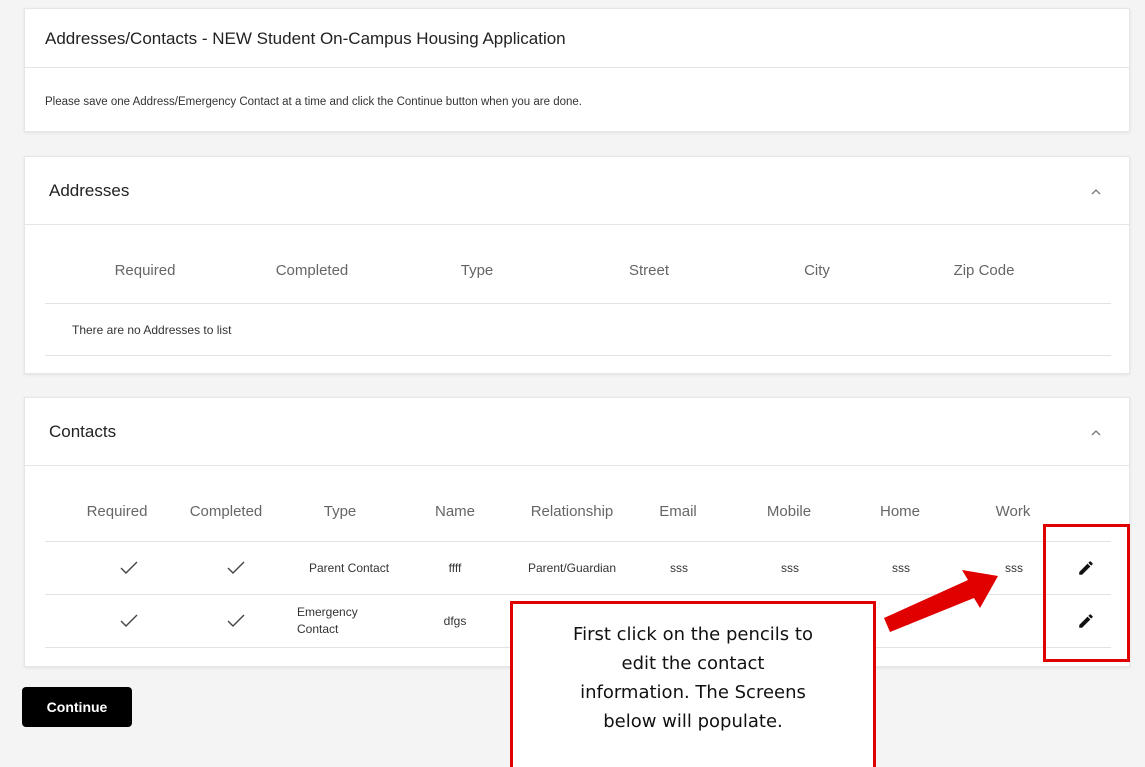  Describe the element at coordinates (693, 721) in the screenshot. I see `annotation-line: below will populate.` at that location.